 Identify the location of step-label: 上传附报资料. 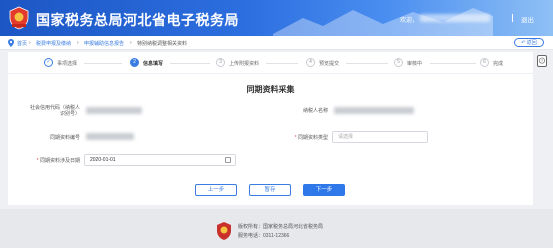
(244, 64).